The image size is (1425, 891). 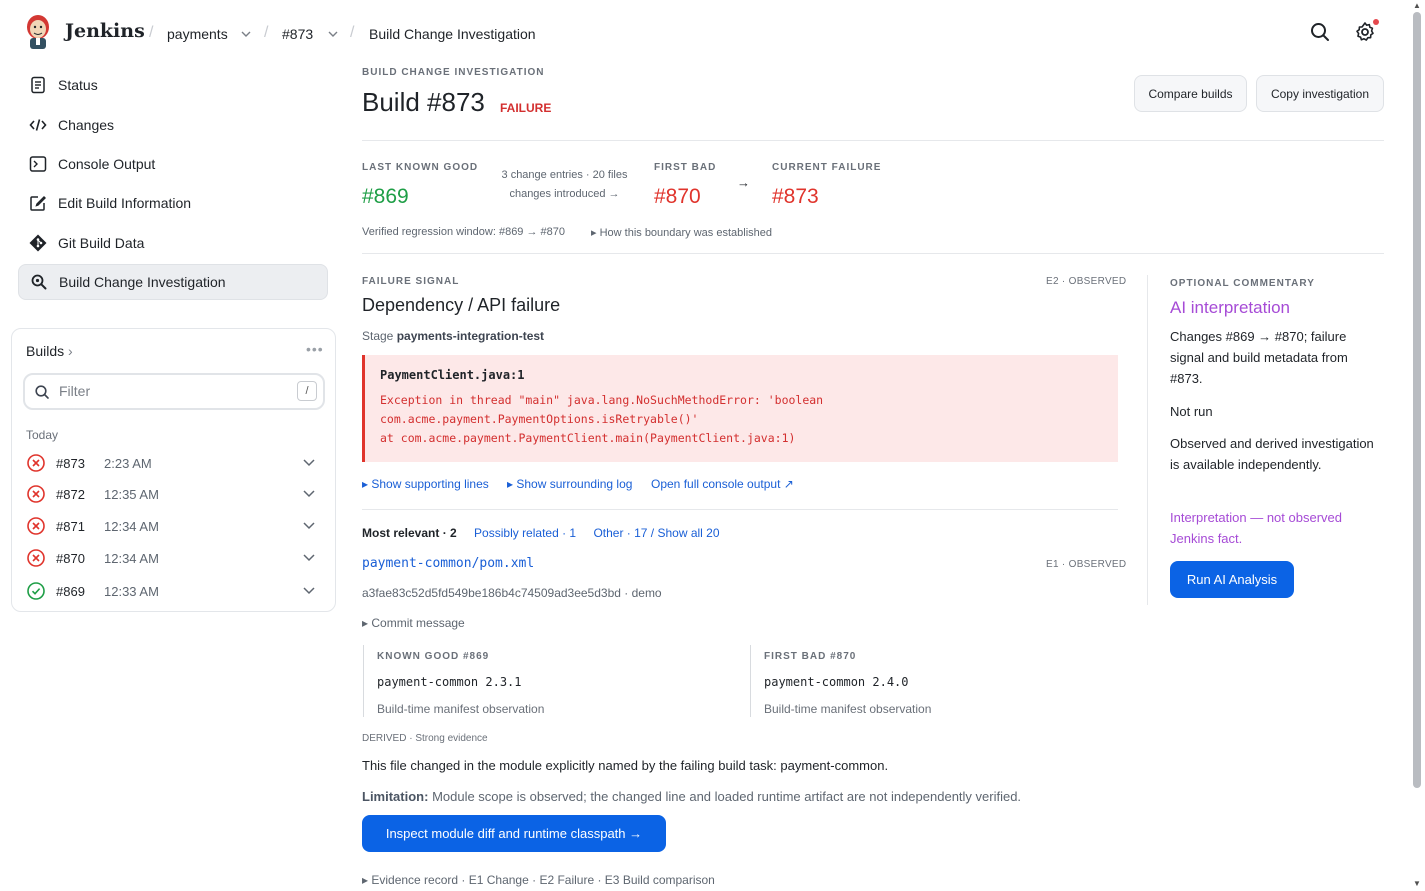 What do you see at coordinates (1190, 93) in the screenshot?
I see `compare-builds-button: Compare builds` at bounding box center [1190, 93].